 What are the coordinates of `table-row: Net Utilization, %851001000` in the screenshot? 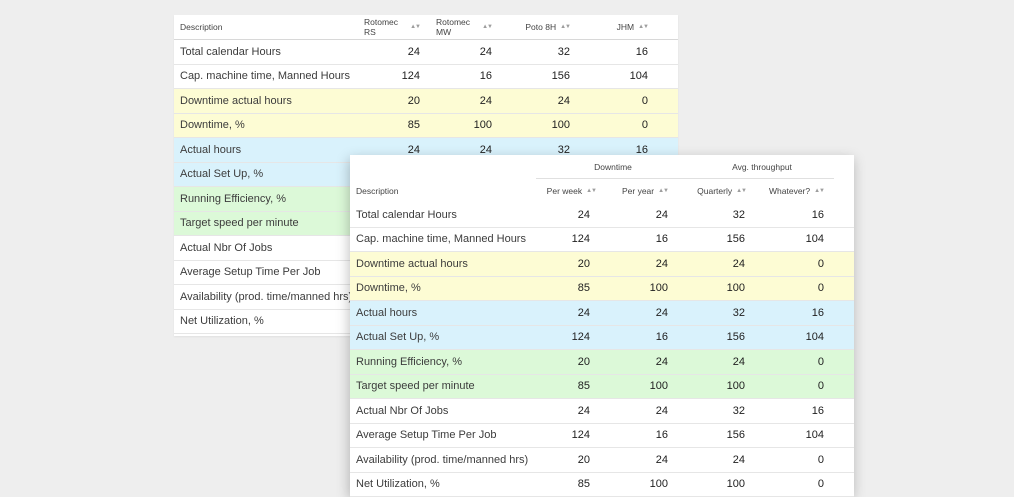 It's located at (602, 485).